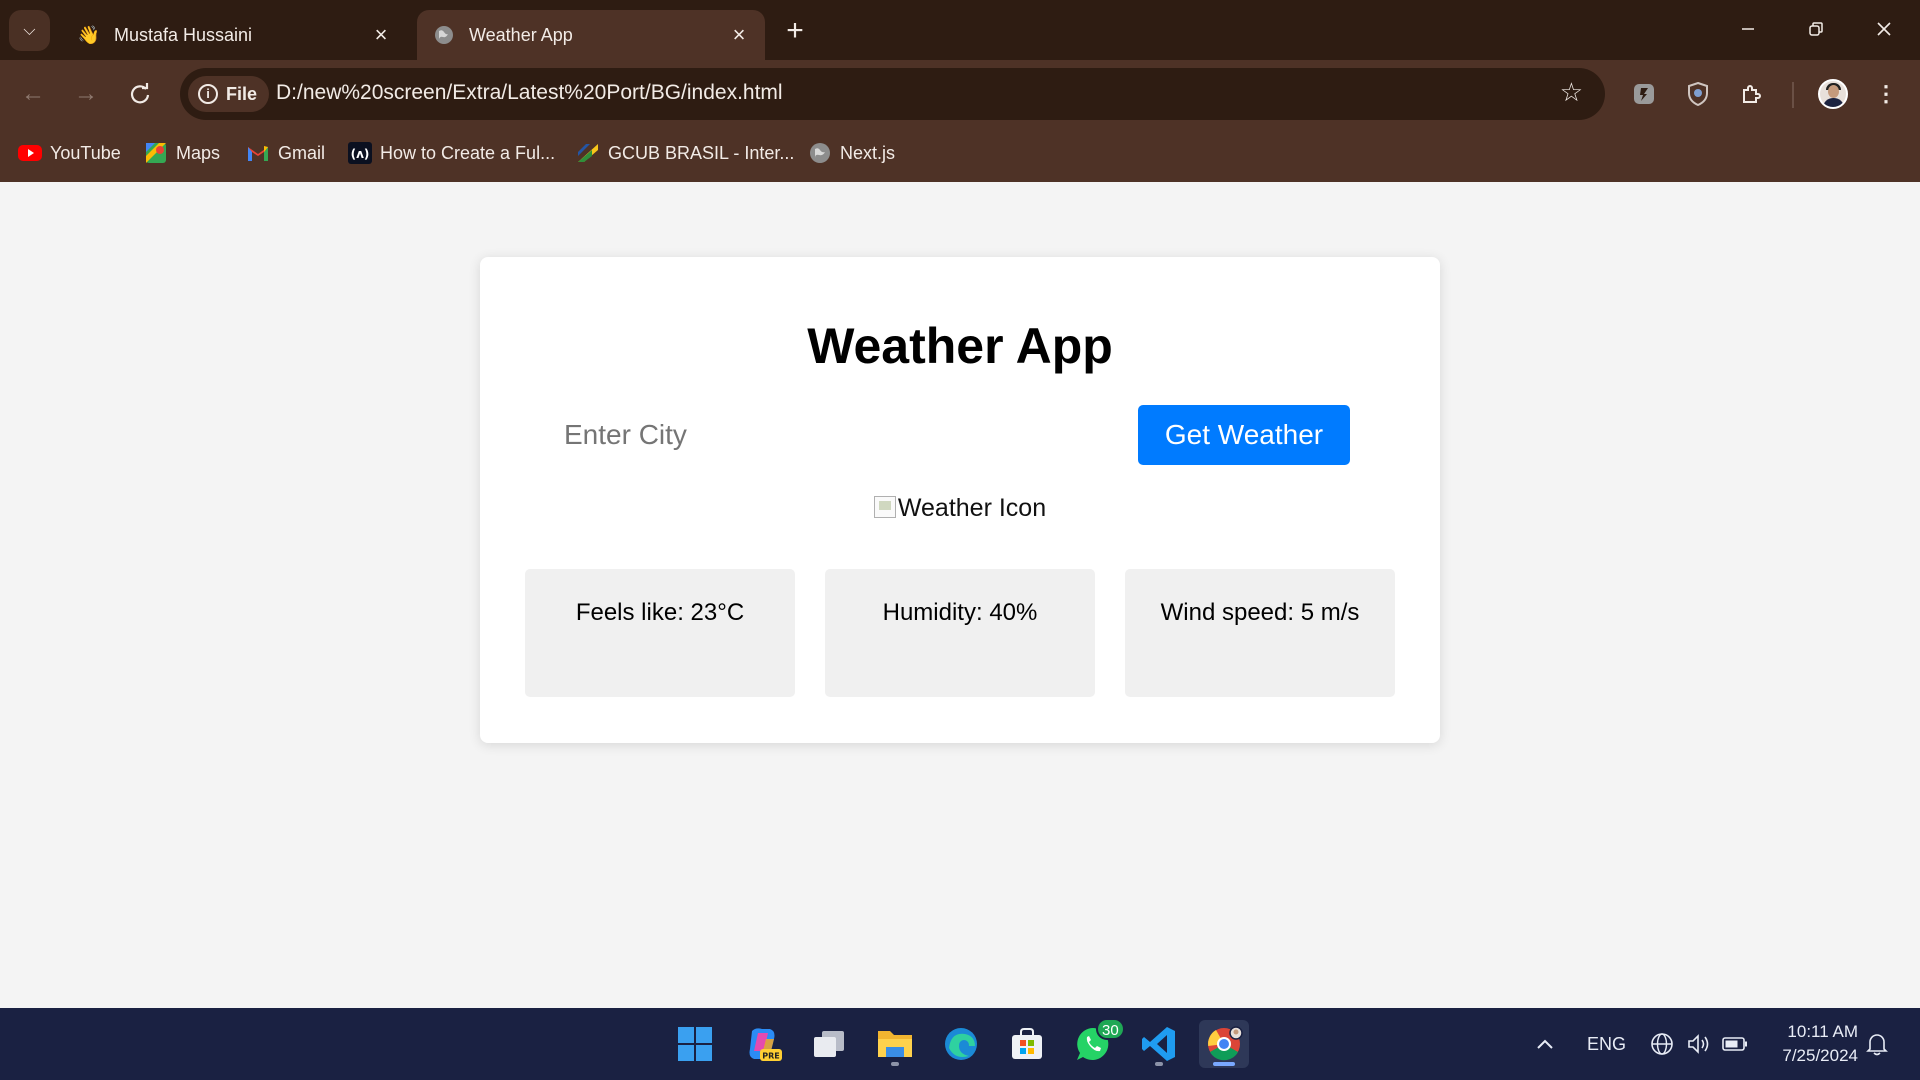  Describe the element at coordinates (960, 633) in the screenshot. I see `humidity-card: Humidity: 40%` at that location.